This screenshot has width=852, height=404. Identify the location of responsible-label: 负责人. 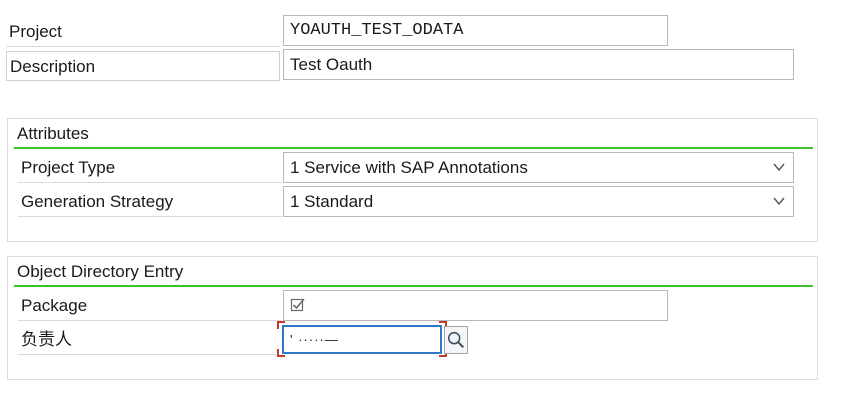
(148, 340).